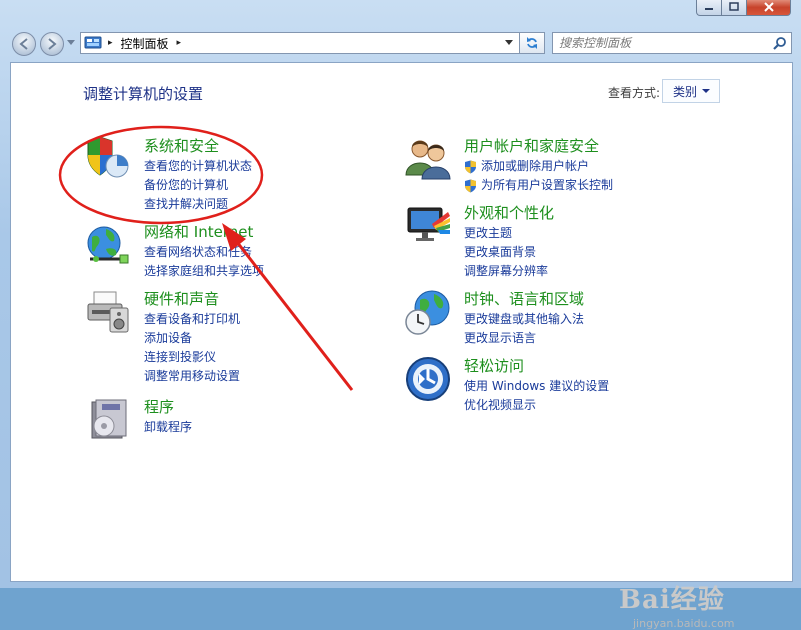 Image resolution: width=801 pixels, height=630 pixels. What do you see at coordinates (536, 386) in the screenshot?
I see `link-windows-suggested-settings: 使用 Windows 建议的设置` at bounding box center [536, 386].